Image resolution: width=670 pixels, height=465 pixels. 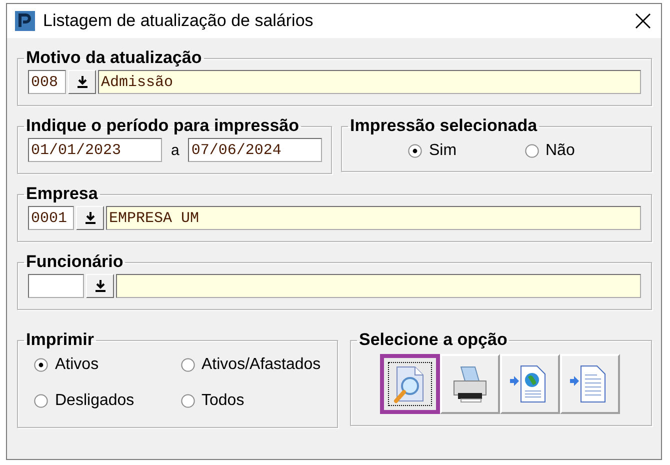 I want to click on print-button, so click(x=470, y=384).